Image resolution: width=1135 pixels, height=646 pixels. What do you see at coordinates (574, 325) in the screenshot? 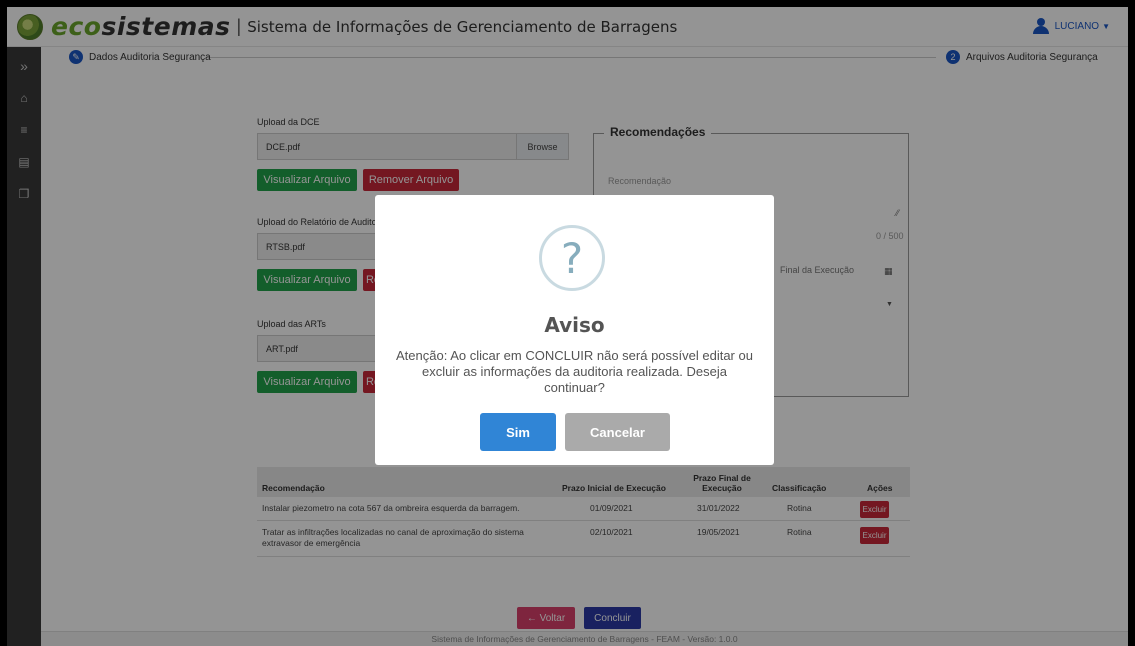
I see `dialog-title: Aviso` at bounding box center [574, 325].